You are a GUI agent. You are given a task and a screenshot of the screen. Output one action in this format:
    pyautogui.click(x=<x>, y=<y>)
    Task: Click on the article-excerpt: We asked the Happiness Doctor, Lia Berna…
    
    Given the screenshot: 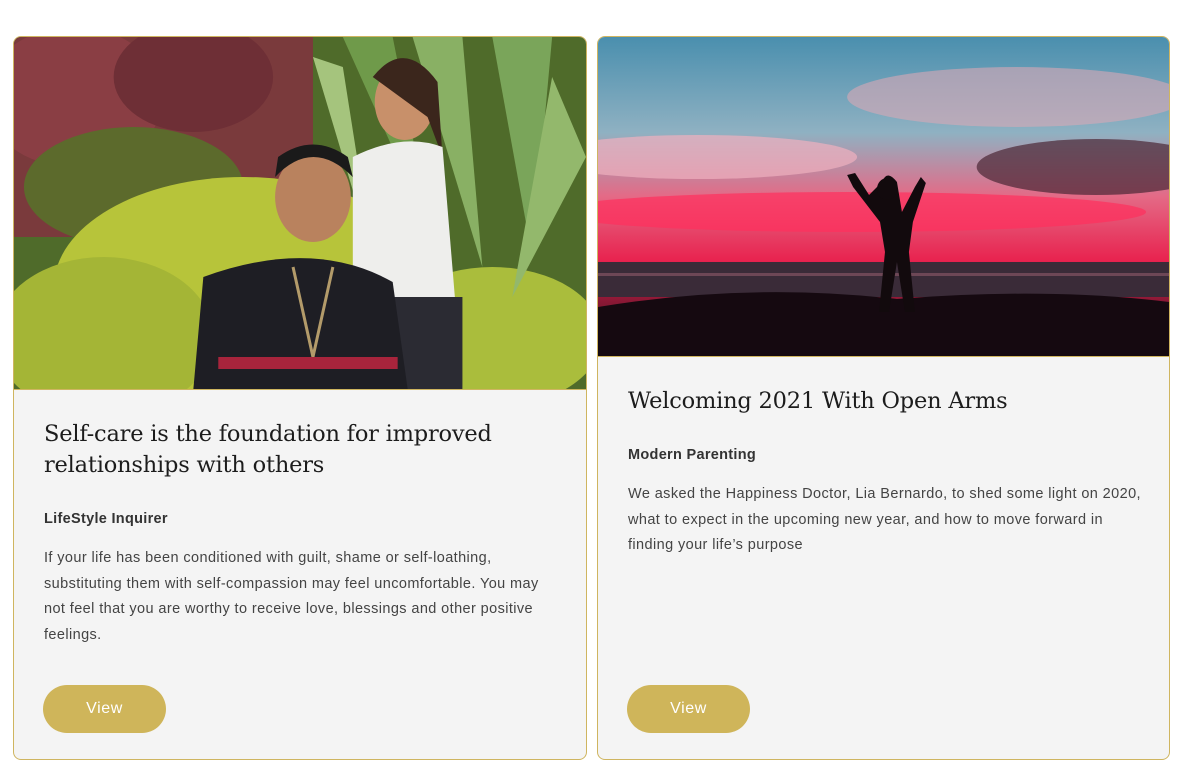 What is the action you would take?
    pyautogui.click(x=884, y=519)
    